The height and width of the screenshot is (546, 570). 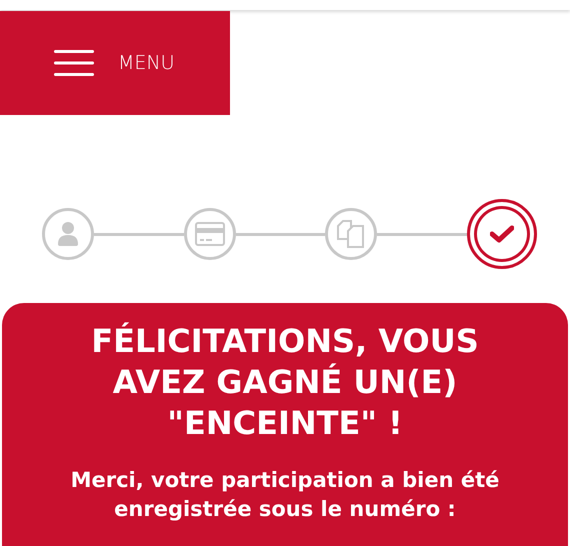 I want to click on credit-card-icon, so click(x=209, y=234).